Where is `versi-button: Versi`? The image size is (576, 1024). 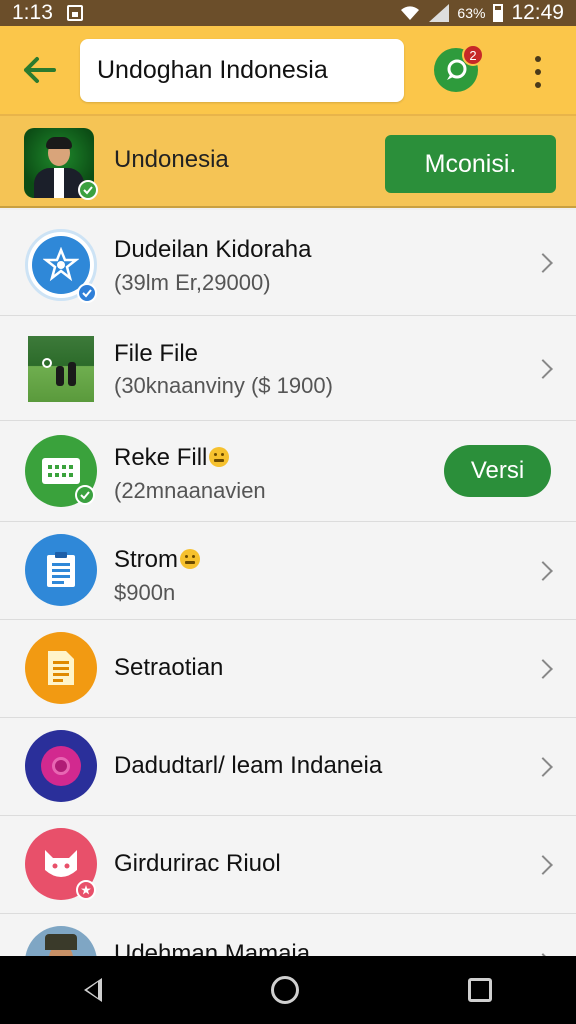 versi-button: Versi is located at coordinates (497, 471).